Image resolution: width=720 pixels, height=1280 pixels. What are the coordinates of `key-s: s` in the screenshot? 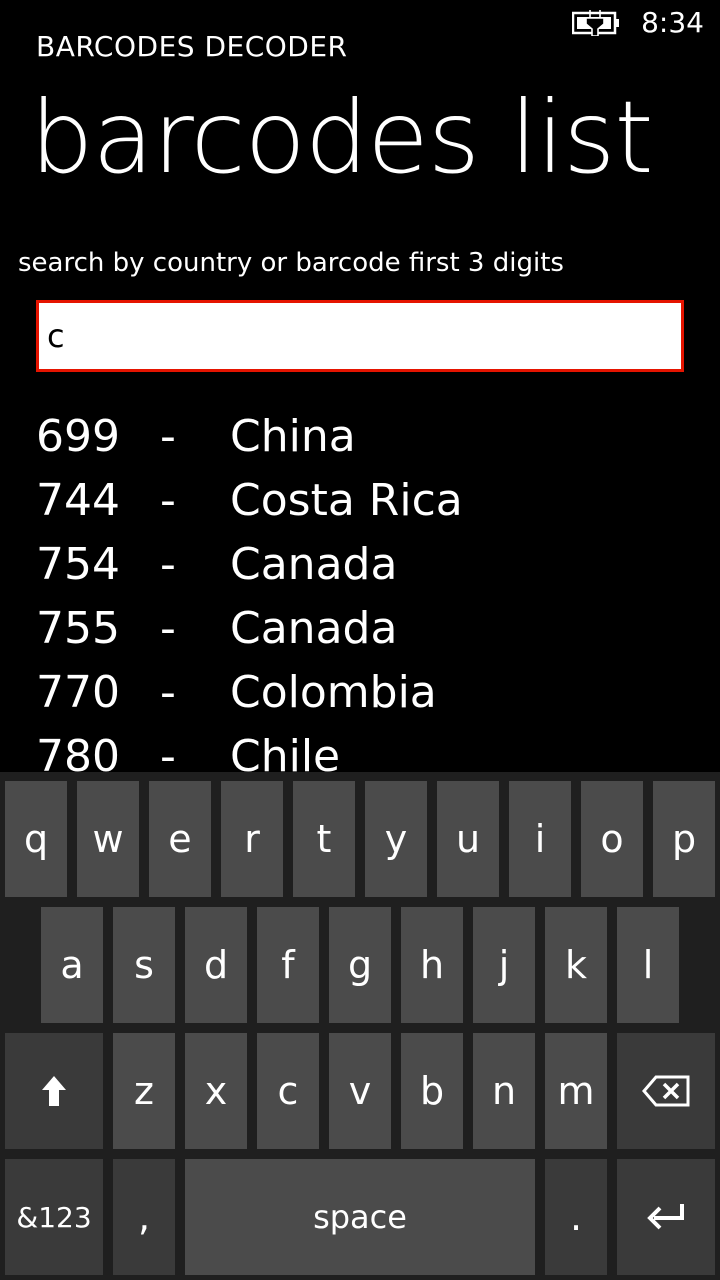 It's located at (144, 965).